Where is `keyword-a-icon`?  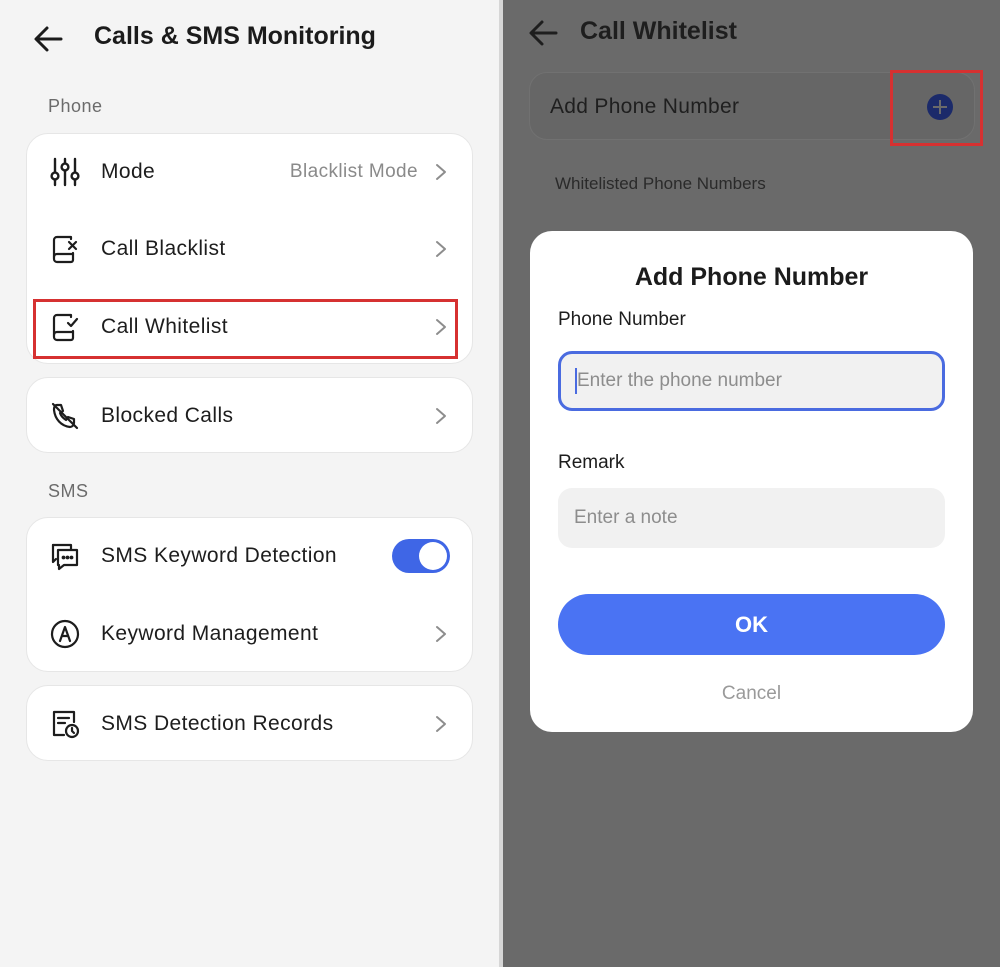 keyword-a-icon is located at coordinates (65, 634).